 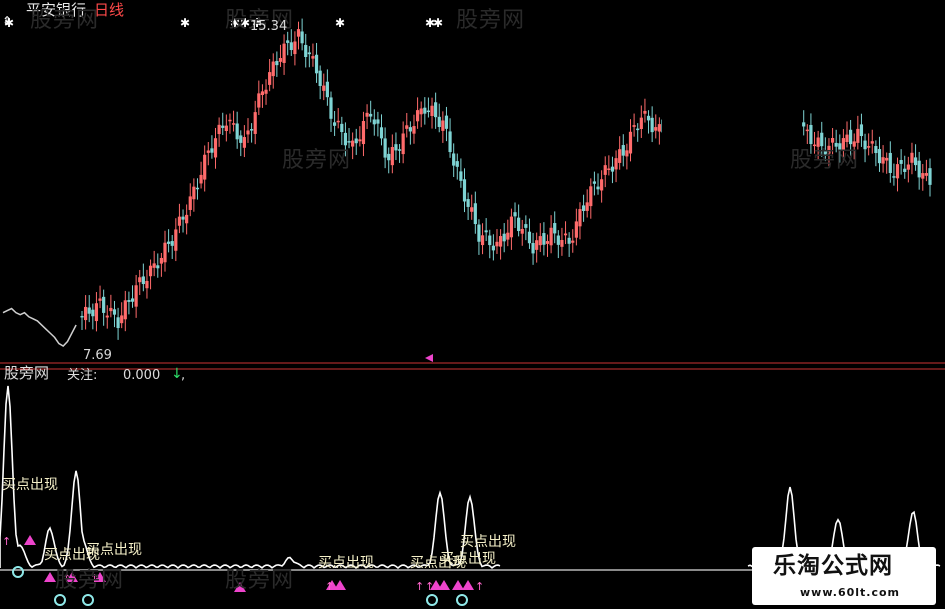 What do you see at coordinates (7, 21) in the screenshot?
I see `left-axis-marker: ⇕` at bounding box center [7, 21].